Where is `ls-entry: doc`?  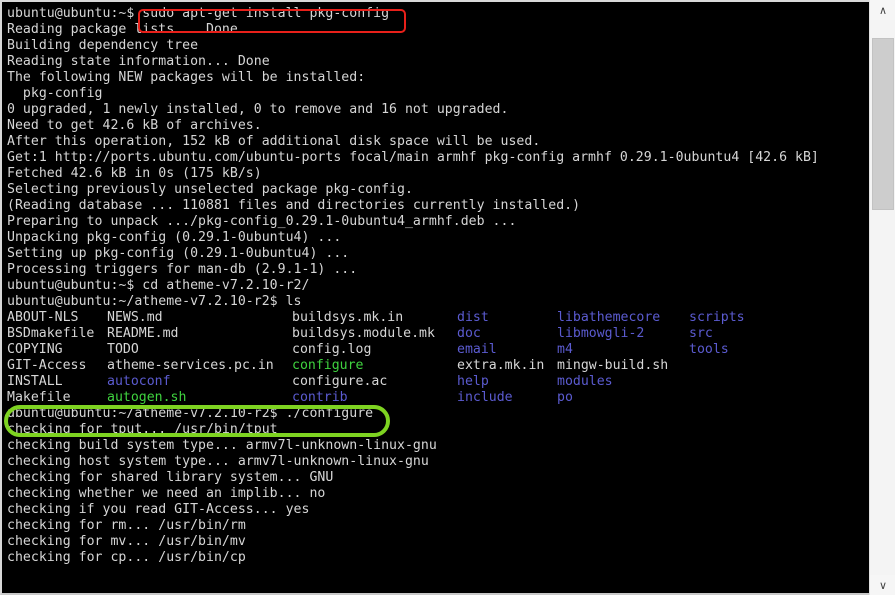
ls-entry: doc is located at coordinates (469, 333).